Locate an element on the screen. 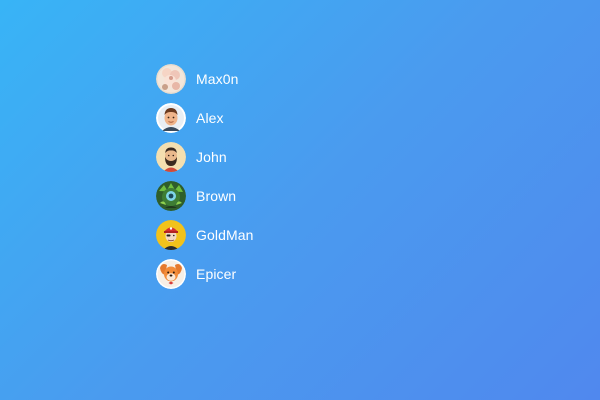 Image resolution: width=600 pixels, height=400 pixels. man-cartoon-avatar-icon is located at coordinates (171, 118).